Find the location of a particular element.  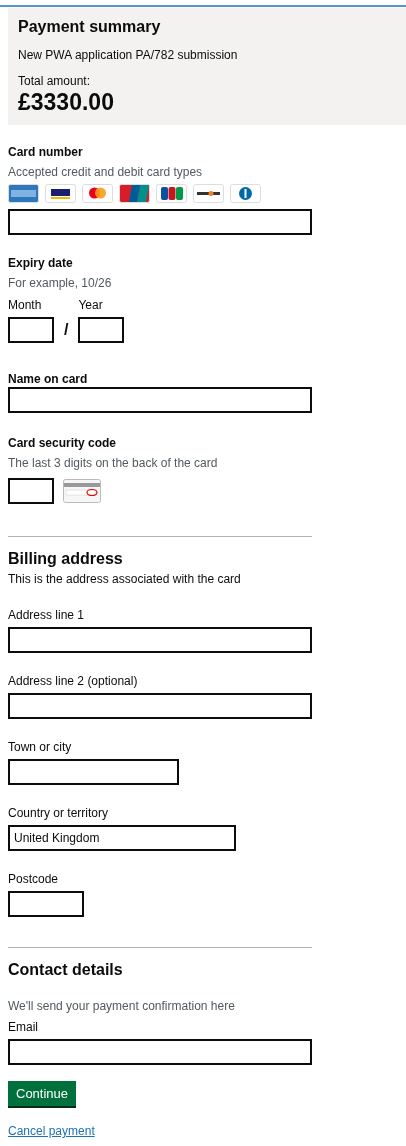

card-back-icon is located at coordinates (82, 491).